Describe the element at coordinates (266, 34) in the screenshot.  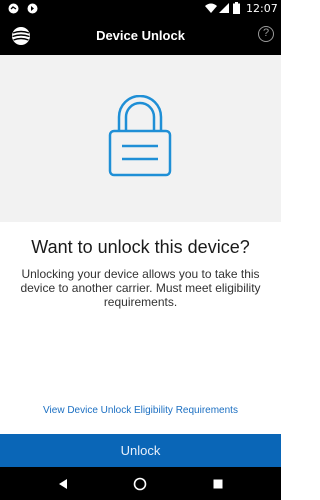
I see `help-icon: ?` at that location.